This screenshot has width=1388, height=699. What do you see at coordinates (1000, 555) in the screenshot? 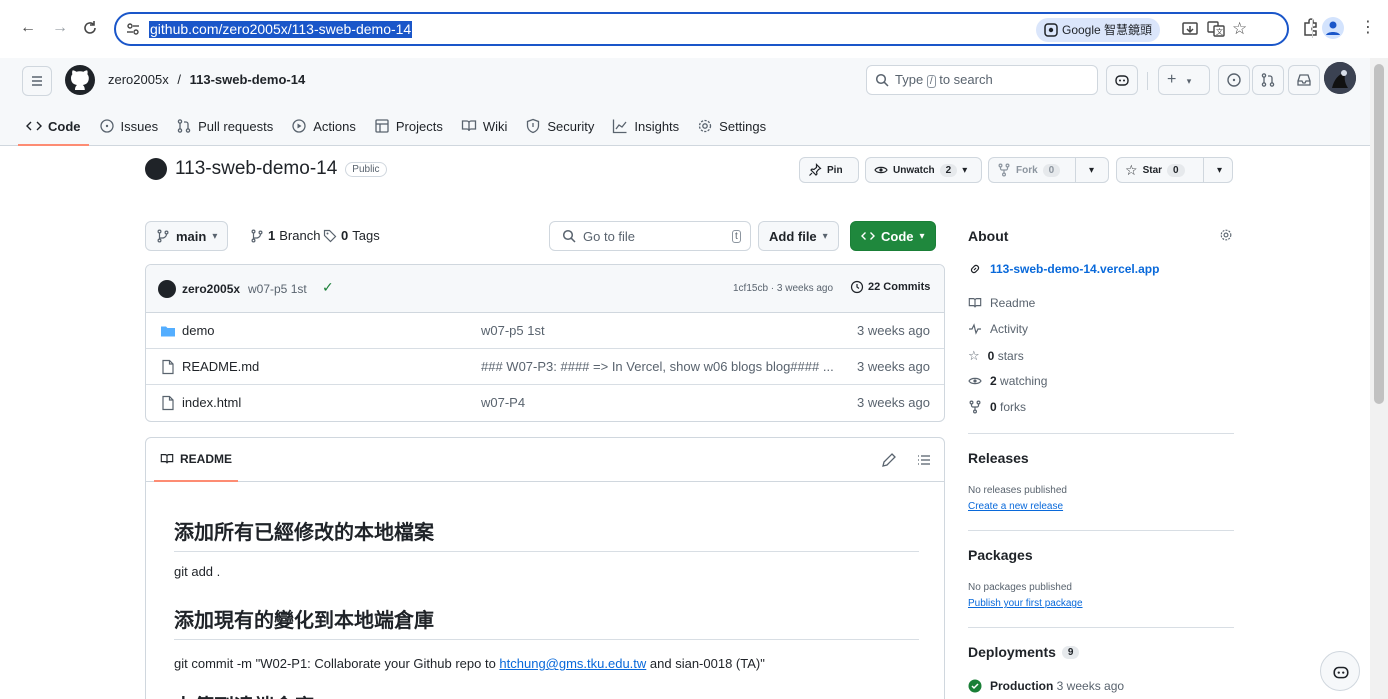
I see `packages-title: Packages` at bounding box center [1000, 555].